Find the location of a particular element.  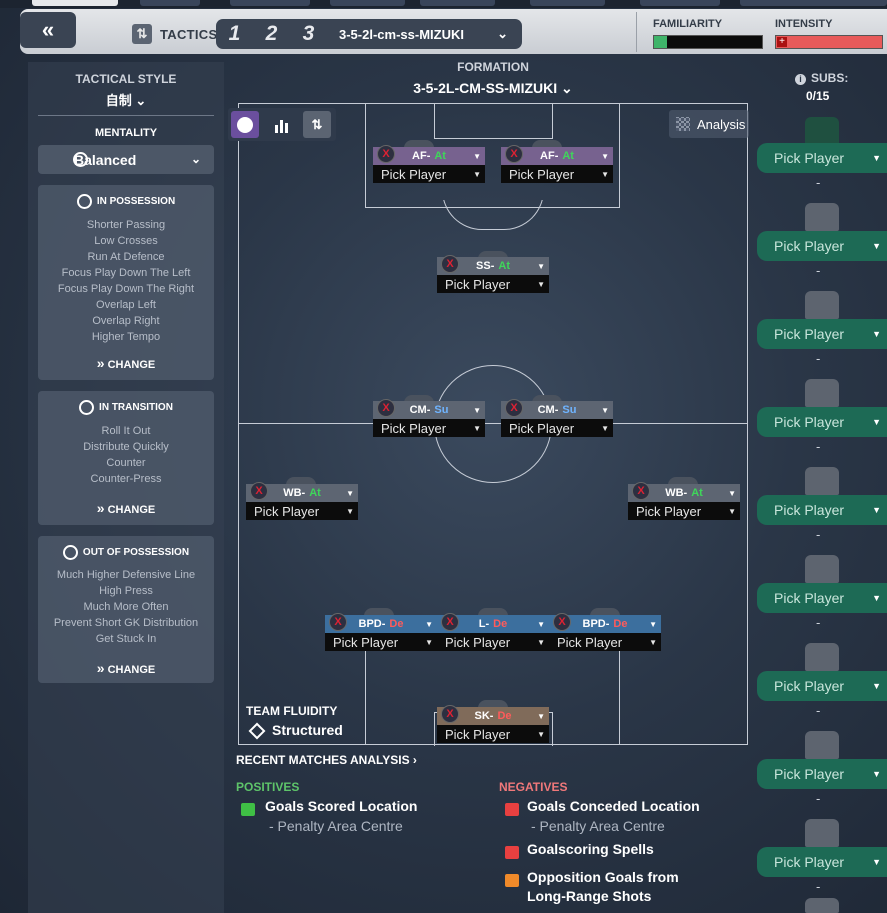

negative-stat-title: Opposition Goals from is located at coordinates (603, 877).